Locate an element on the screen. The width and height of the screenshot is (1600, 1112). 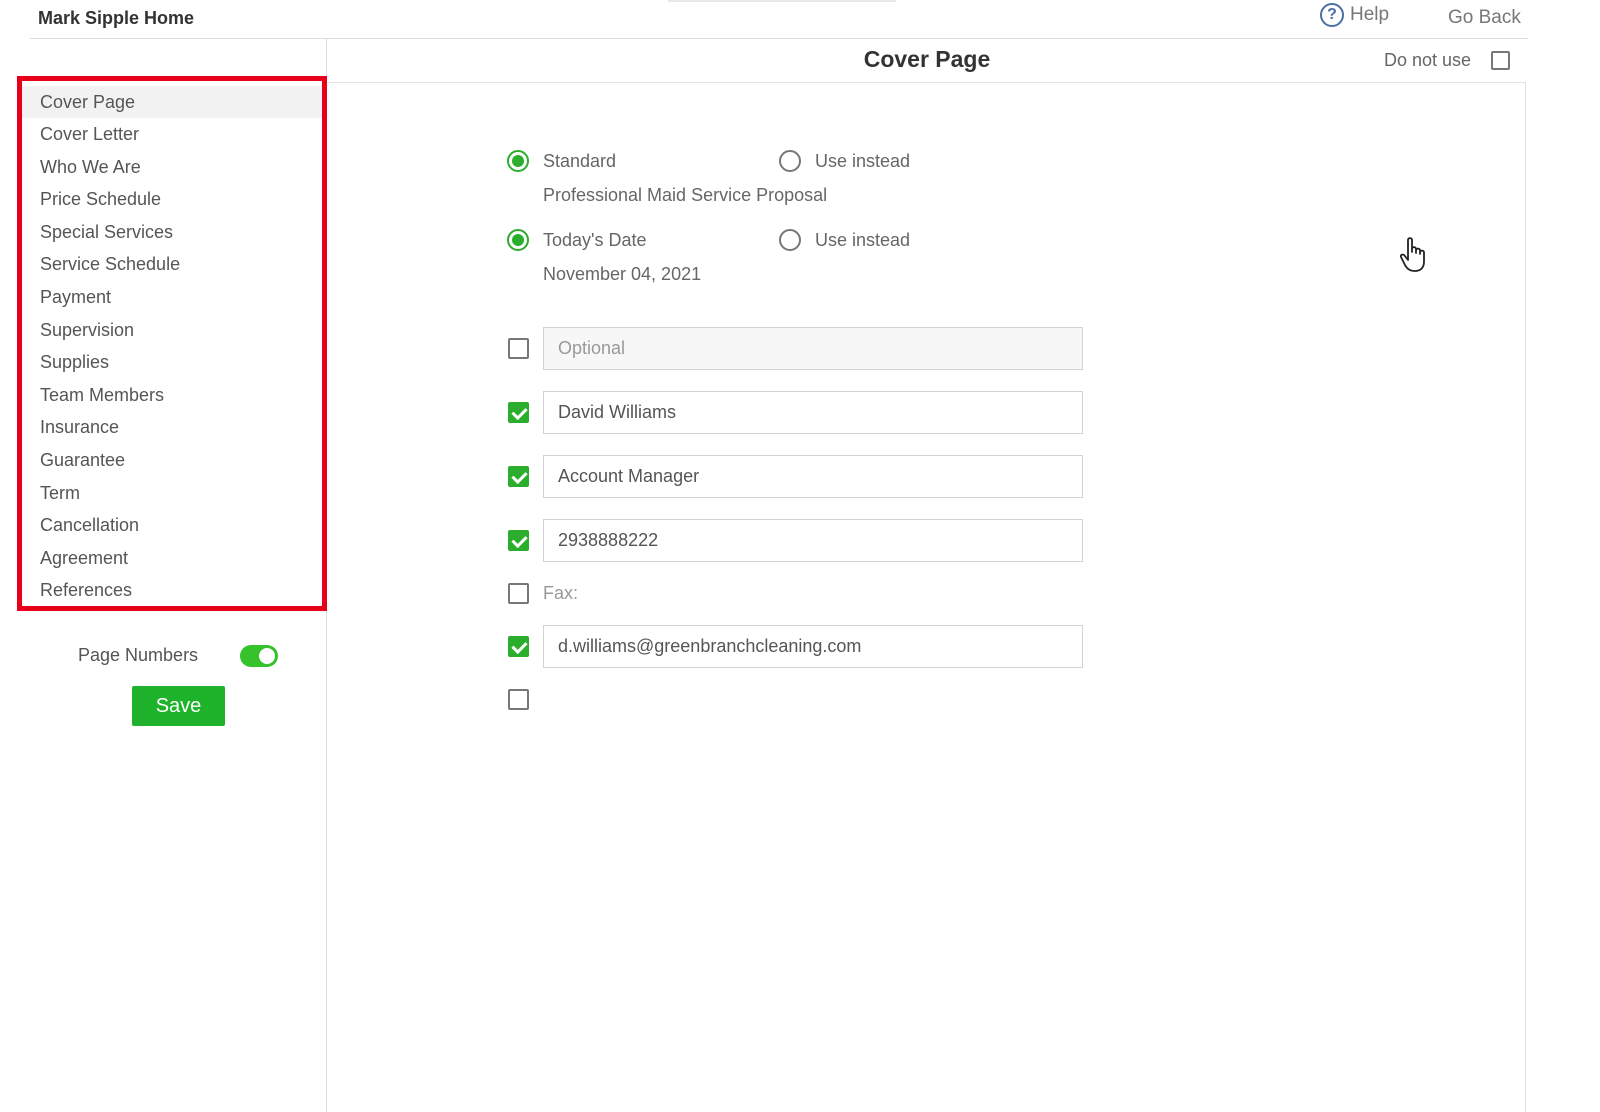
title-use-instead-label: Use instead is located at coordinates (863, 161).